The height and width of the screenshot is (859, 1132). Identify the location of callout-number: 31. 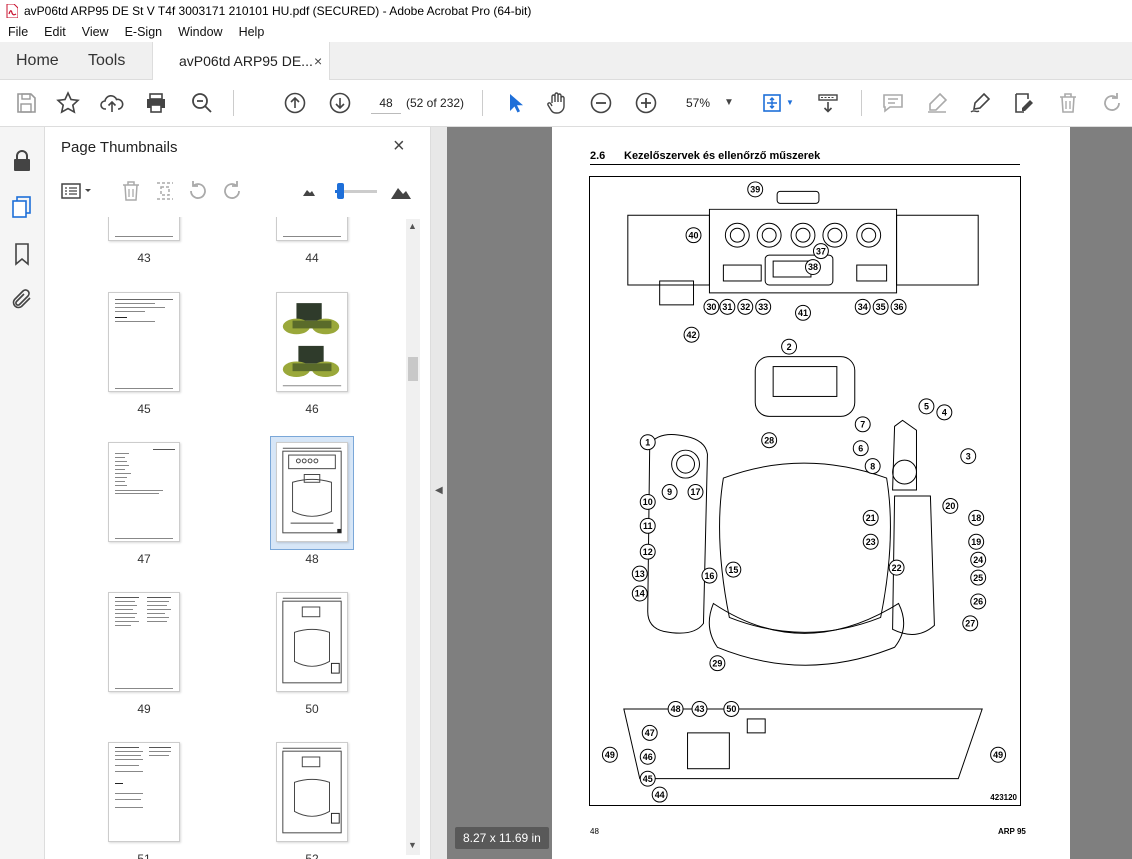
(727, 307).